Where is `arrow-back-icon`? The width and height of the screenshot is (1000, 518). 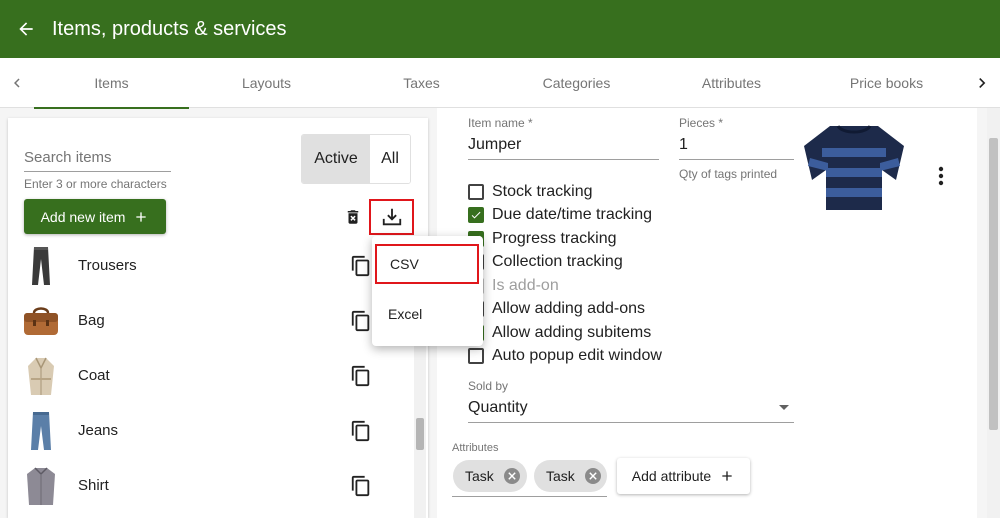
arrow-back-icon is located at coordinates (26, 29).